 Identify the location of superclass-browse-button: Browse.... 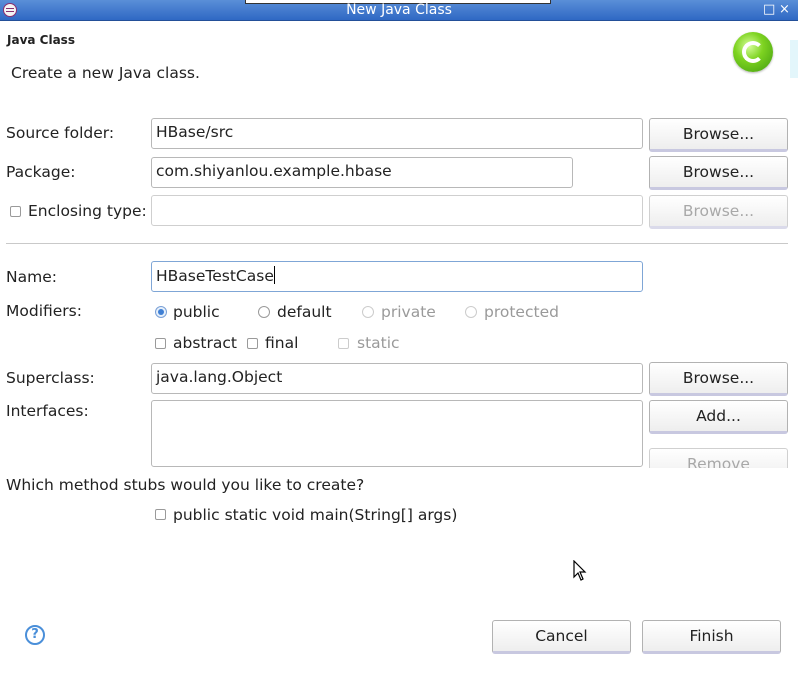
(718, 379).